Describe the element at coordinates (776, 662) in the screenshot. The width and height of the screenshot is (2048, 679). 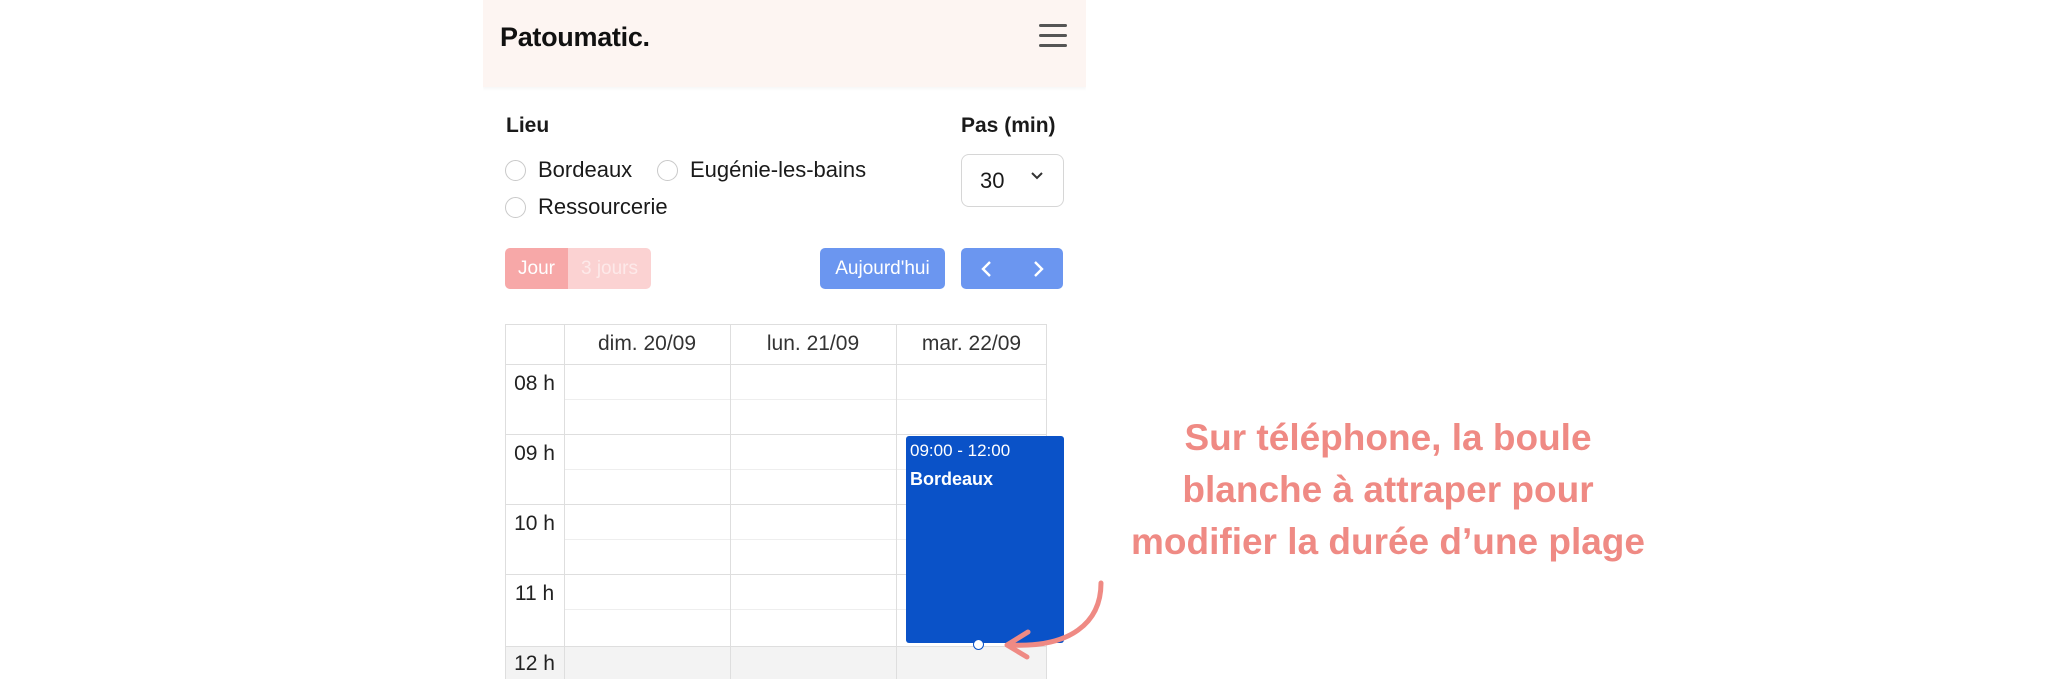
I see `past-hours-shade` at that location.